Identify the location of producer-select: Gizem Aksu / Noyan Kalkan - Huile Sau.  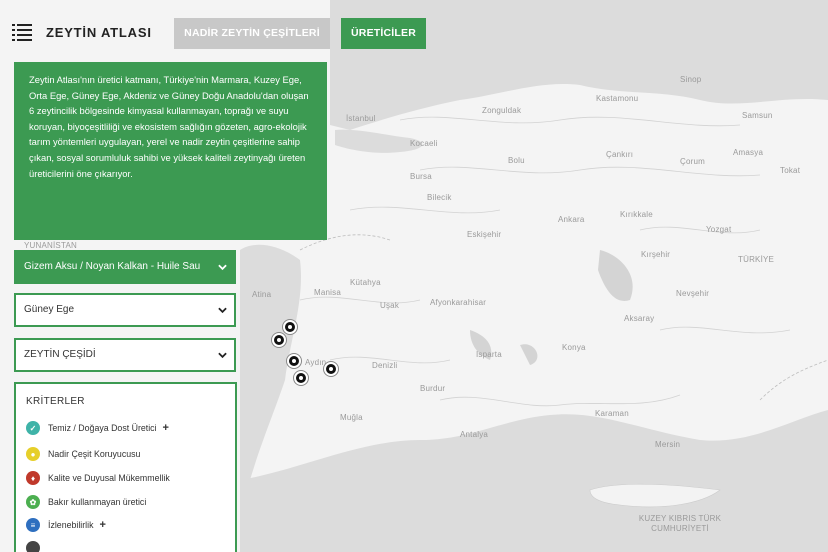
(125, 267).